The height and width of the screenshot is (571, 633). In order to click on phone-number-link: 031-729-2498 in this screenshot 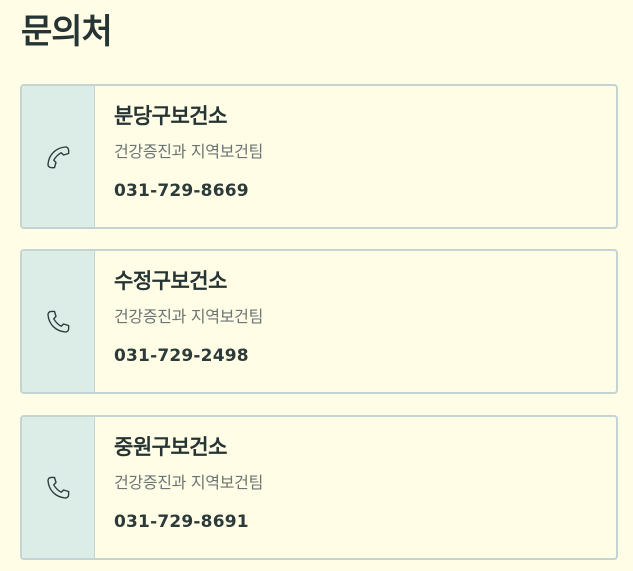, I will do `click(188, 356)`.